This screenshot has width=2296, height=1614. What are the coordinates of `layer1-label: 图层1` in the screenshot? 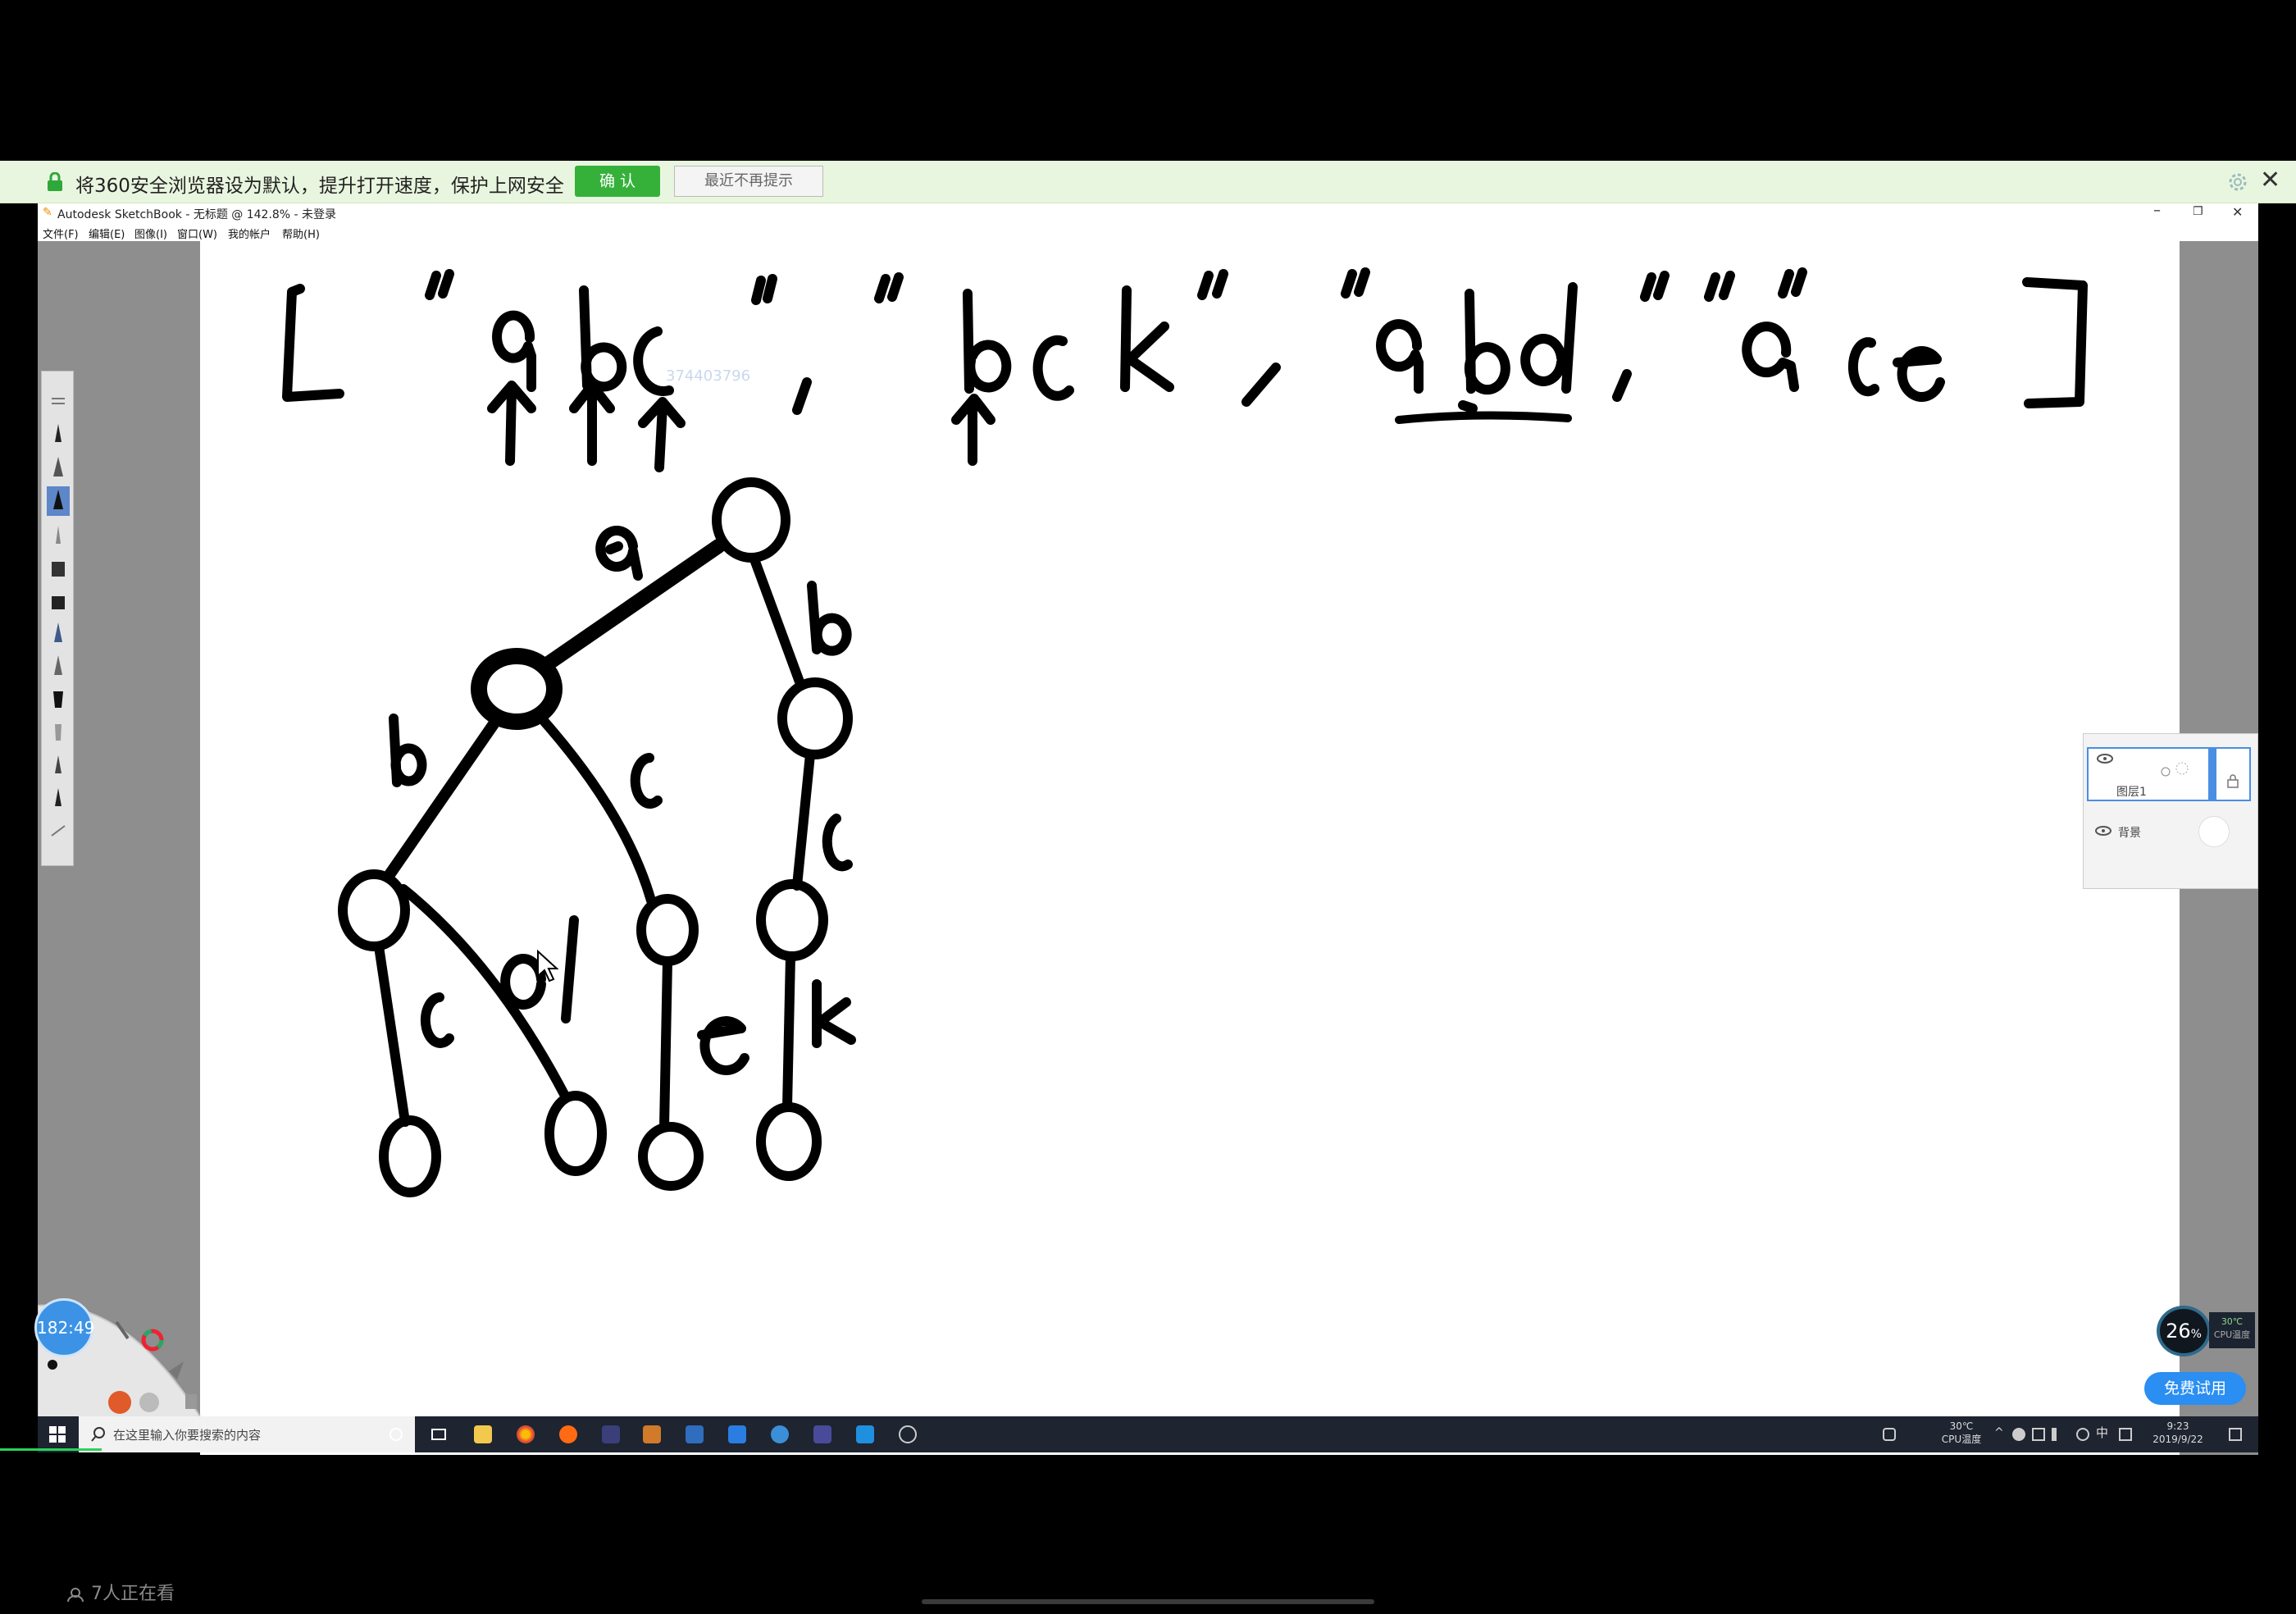 It's located at (2131, 792).